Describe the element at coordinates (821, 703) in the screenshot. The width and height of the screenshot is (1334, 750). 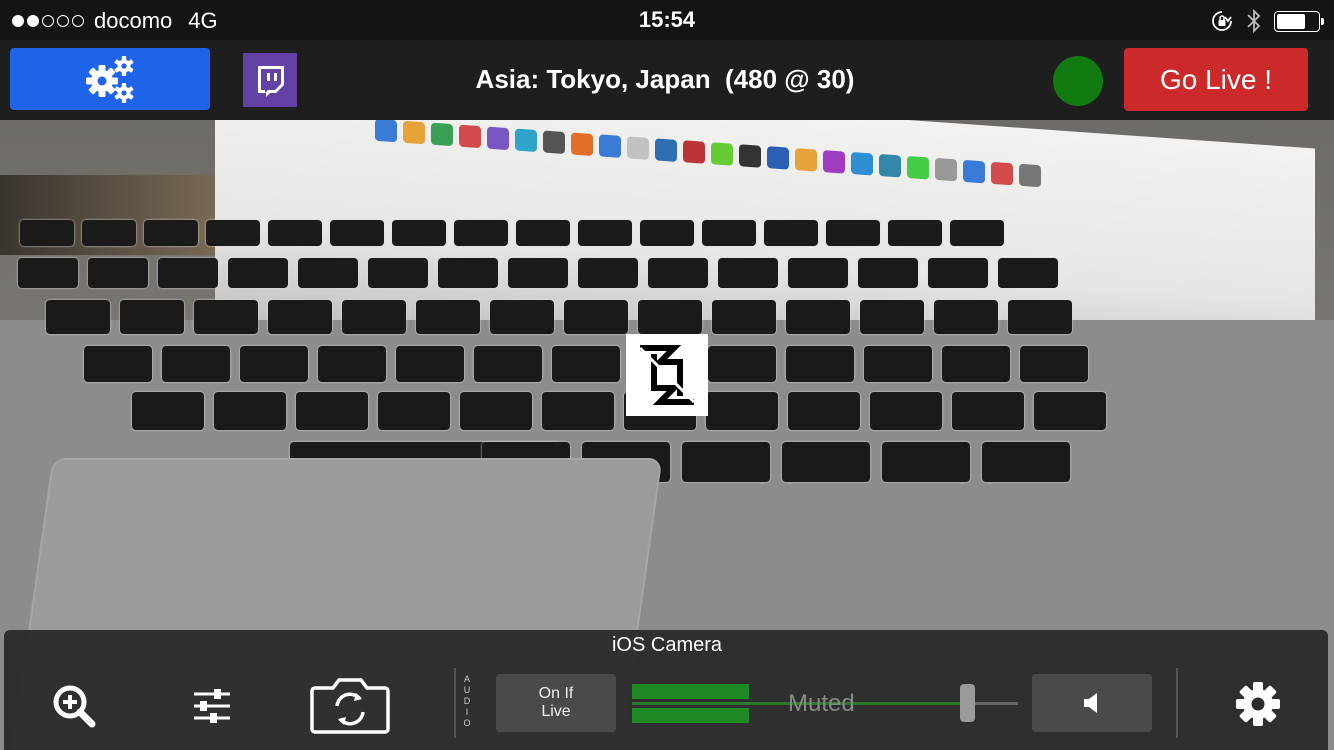
I see `volume-status-label: Muted` at that location.